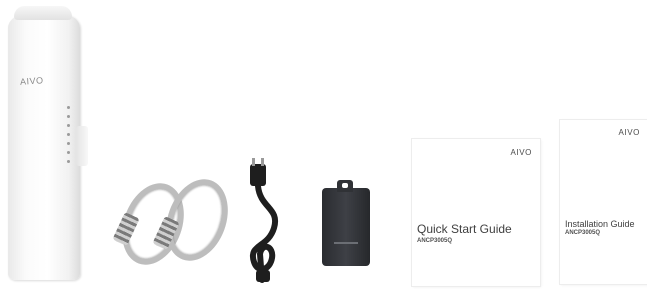 This screenshot has height=289, width=647. Describe the element at coordinates (346, 227) in the screenshot. I see `poe-adapter-body` at that location.